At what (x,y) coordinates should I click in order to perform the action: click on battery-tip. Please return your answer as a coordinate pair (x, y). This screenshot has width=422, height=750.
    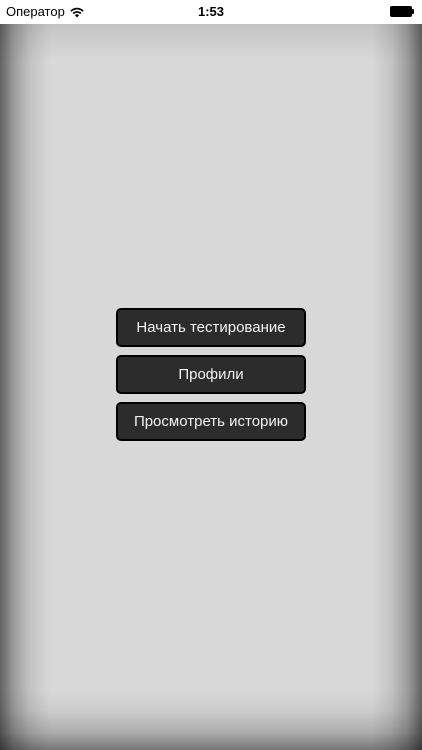
    Looking at the image, I should click on (413, 11).